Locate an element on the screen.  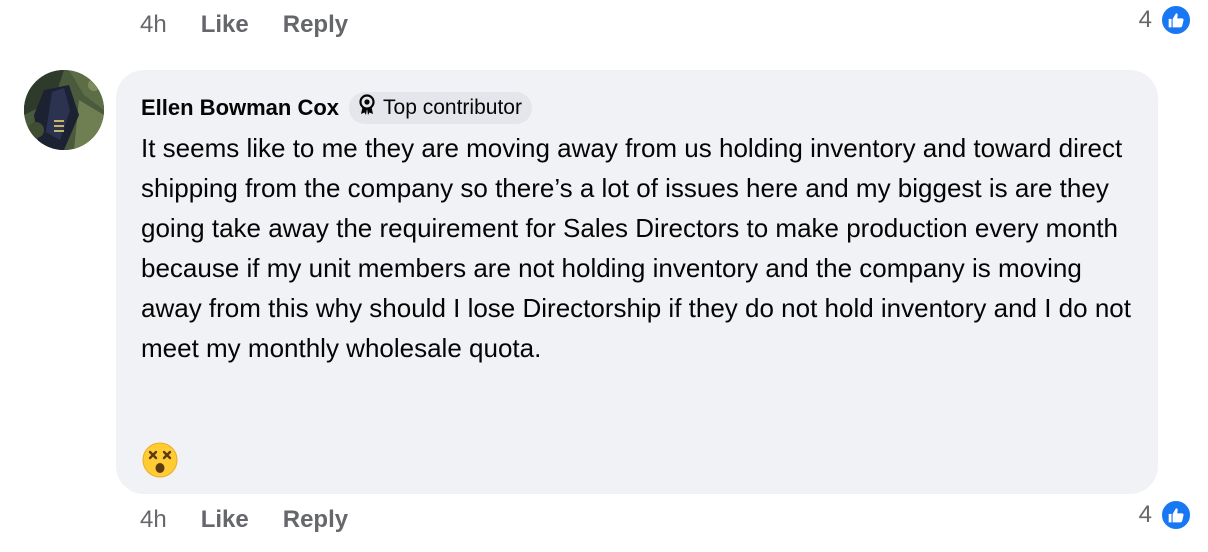
author-name: Ellen Bowman Cox is located at coordinates (240, 108).